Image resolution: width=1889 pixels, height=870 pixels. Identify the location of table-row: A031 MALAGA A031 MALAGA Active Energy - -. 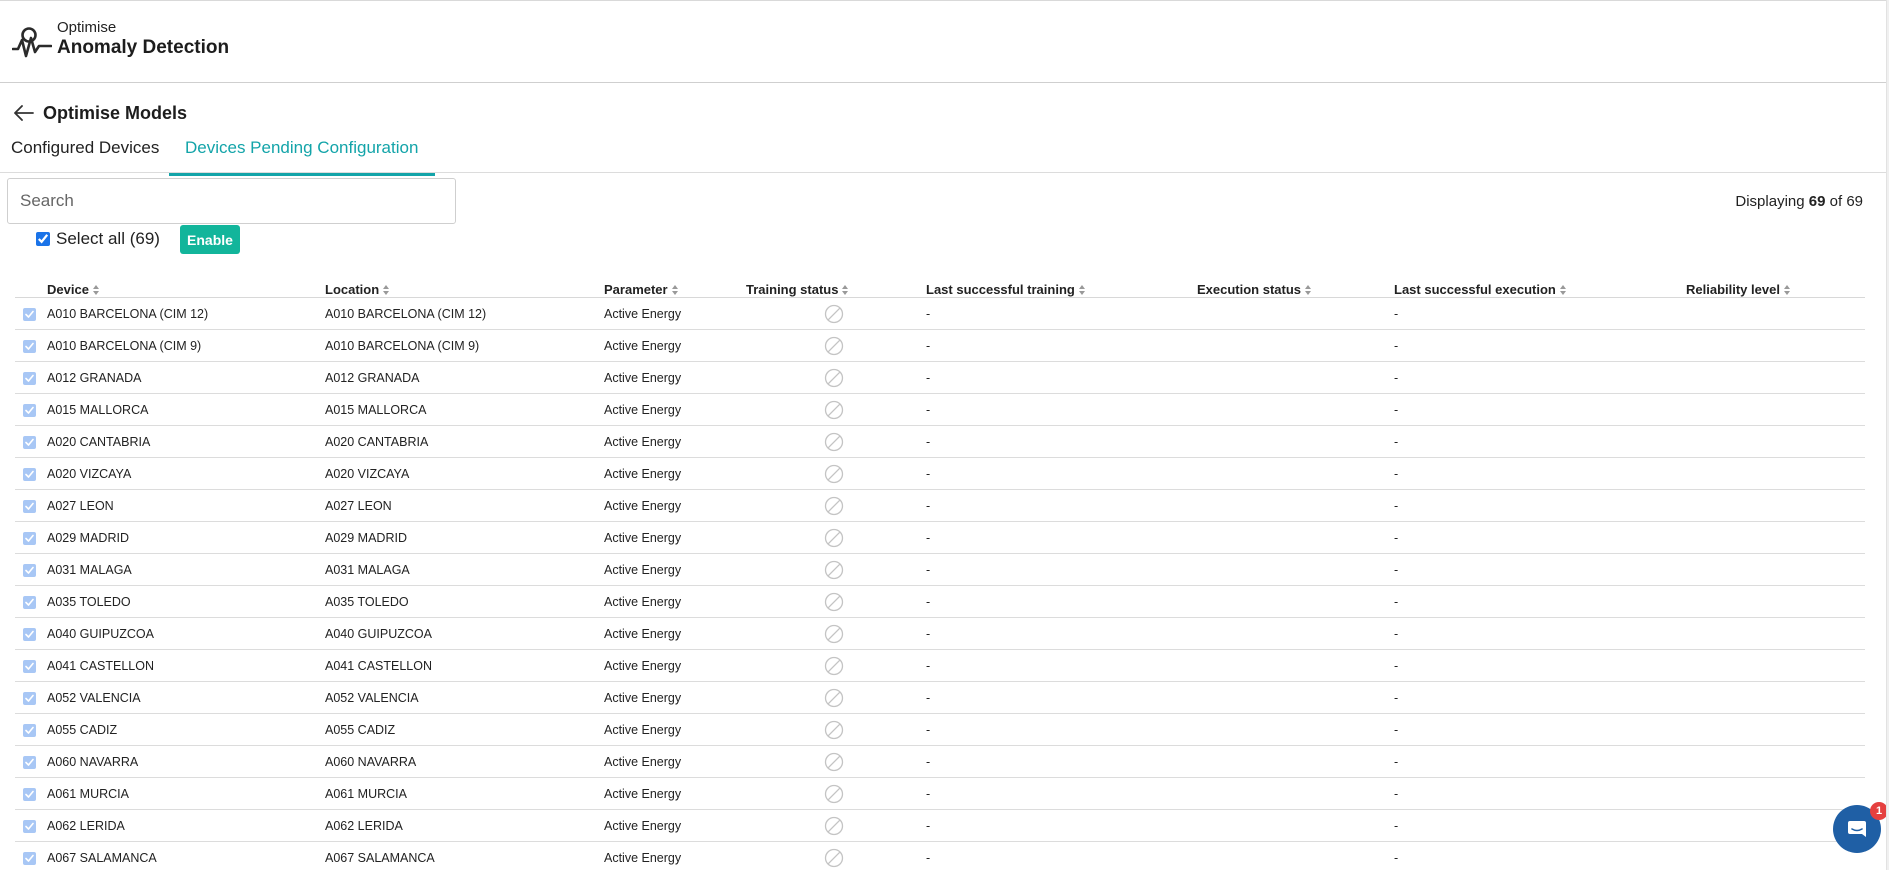
(940, 570).